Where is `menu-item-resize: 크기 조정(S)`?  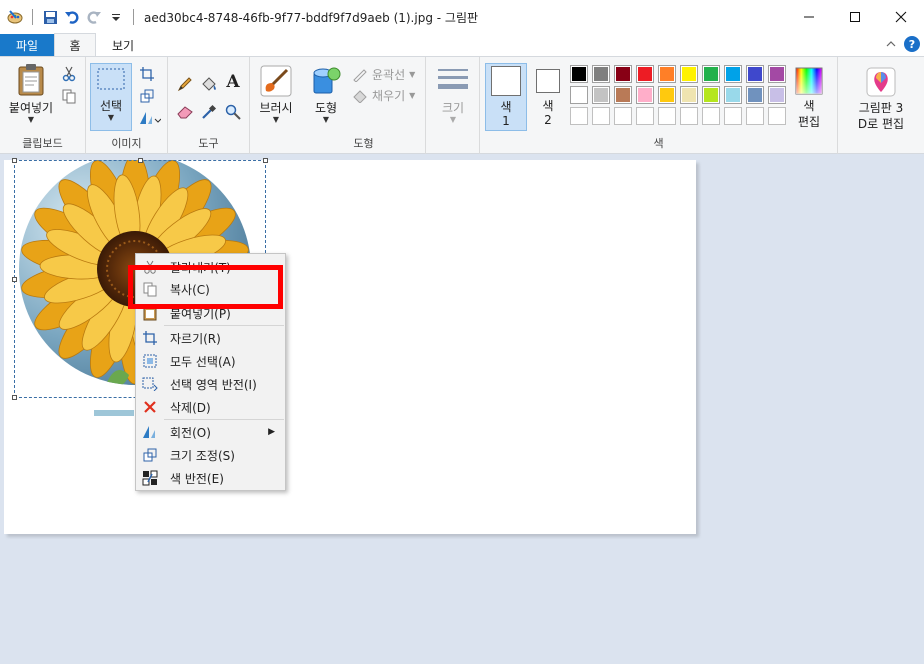 menu-item-resize: 크기 조정(S) is located at coordinates (210, 455).